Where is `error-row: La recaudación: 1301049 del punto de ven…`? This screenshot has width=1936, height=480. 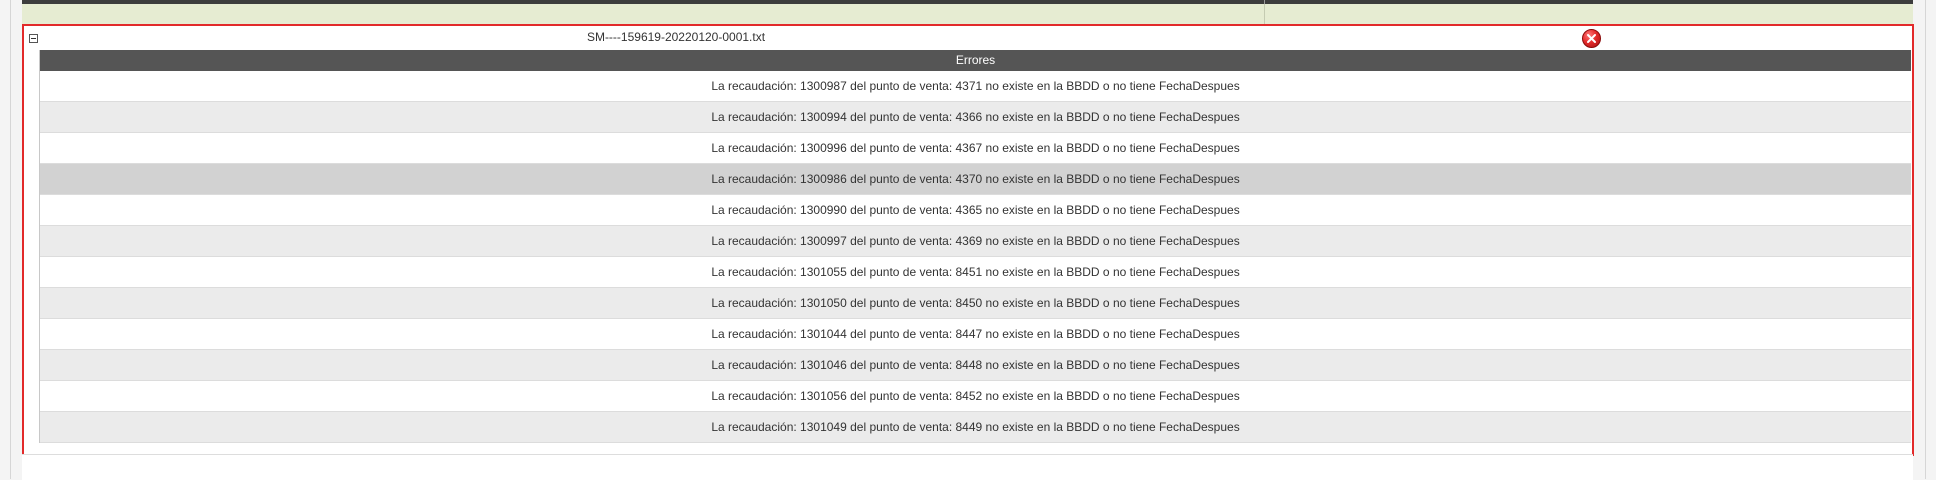
error-row: La recaudación: 1301049 del punto de ven… is located at coordinates (975, 427).